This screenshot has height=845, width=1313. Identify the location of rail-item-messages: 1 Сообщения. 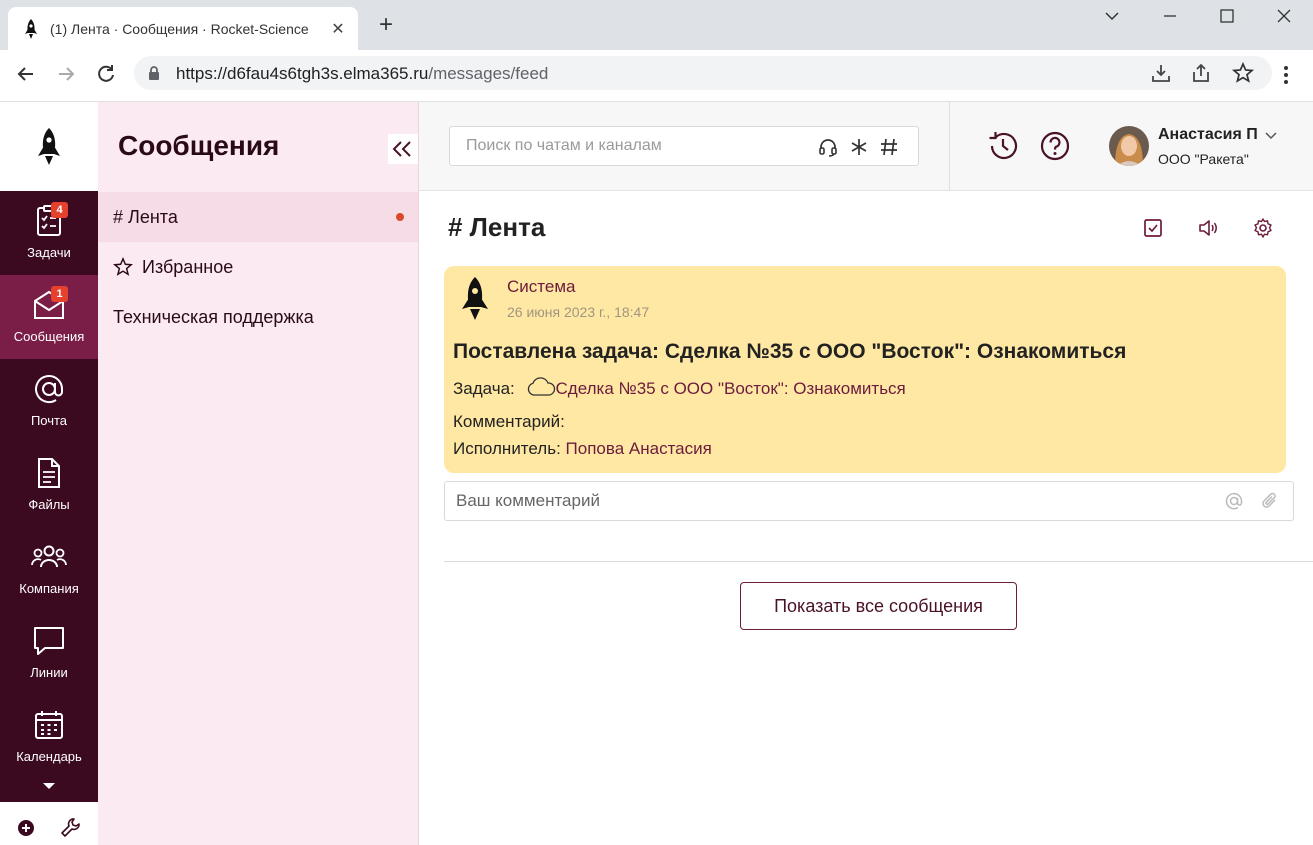
(49, 317).